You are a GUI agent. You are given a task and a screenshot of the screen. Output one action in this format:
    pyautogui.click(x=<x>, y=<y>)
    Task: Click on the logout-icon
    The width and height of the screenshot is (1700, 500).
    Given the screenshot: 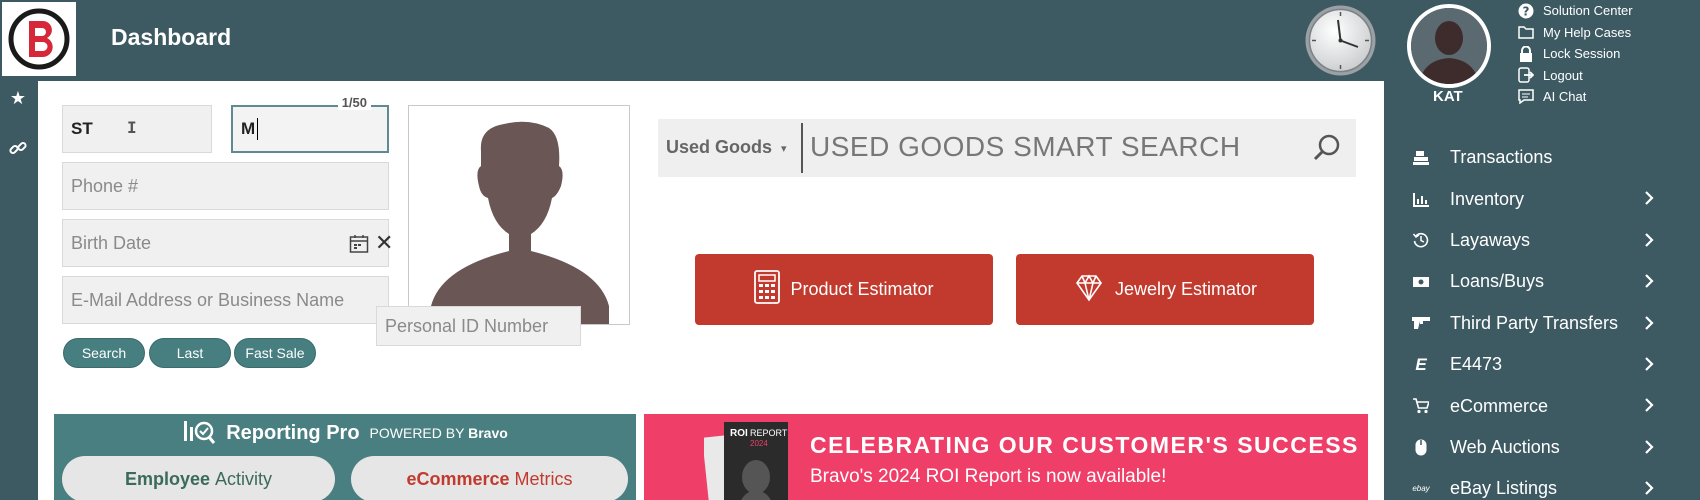 What is the action you would take?
    pyautogui.click(x=1526, y=75)
    